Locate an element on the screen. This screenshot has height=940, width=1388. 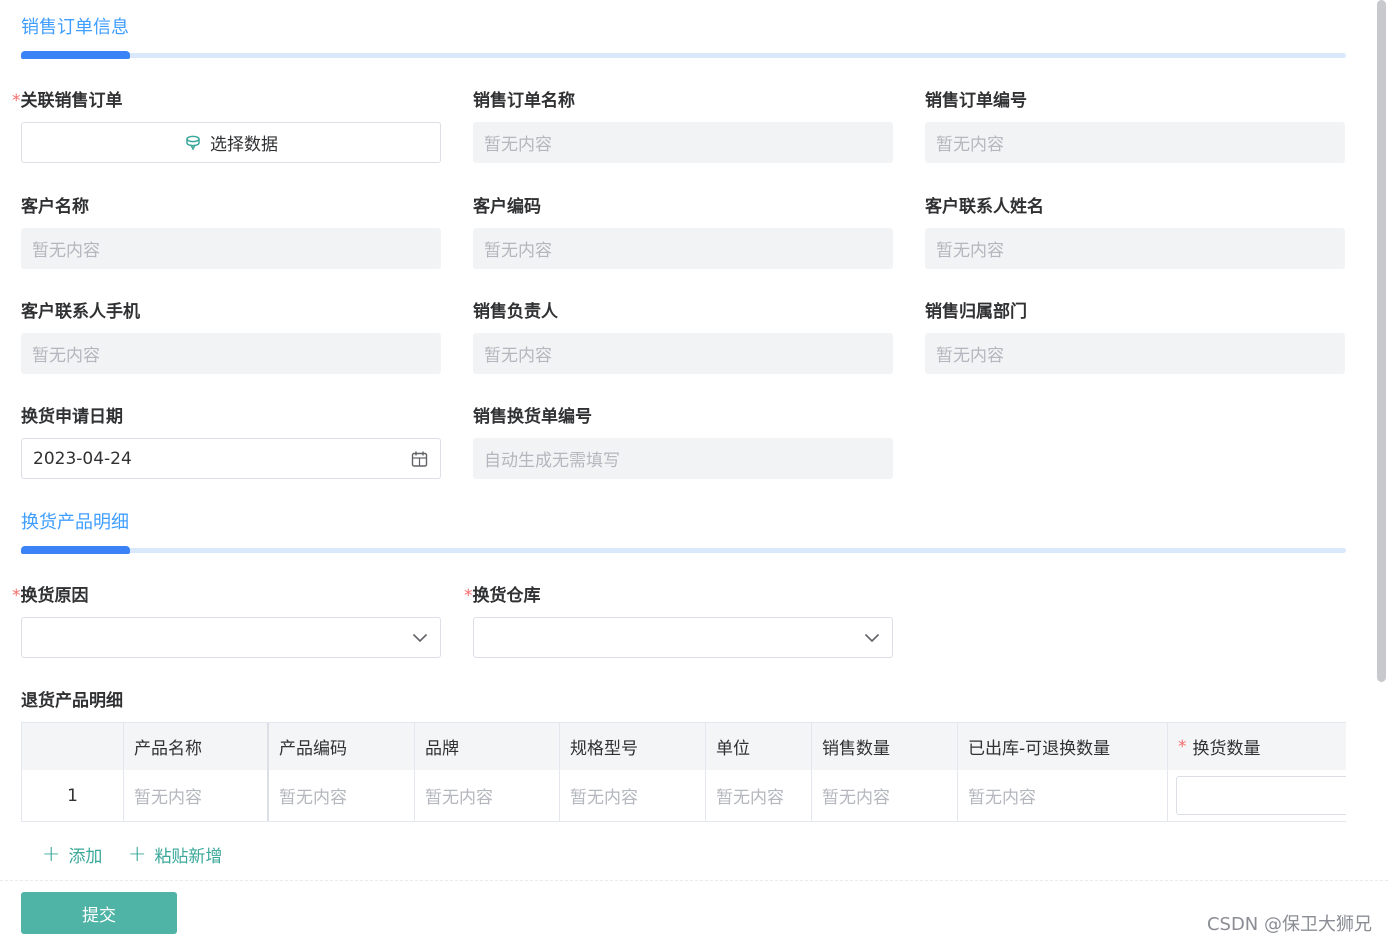
exchange-date-picker: 2023-04-24 is located at coordinates (231, 458).